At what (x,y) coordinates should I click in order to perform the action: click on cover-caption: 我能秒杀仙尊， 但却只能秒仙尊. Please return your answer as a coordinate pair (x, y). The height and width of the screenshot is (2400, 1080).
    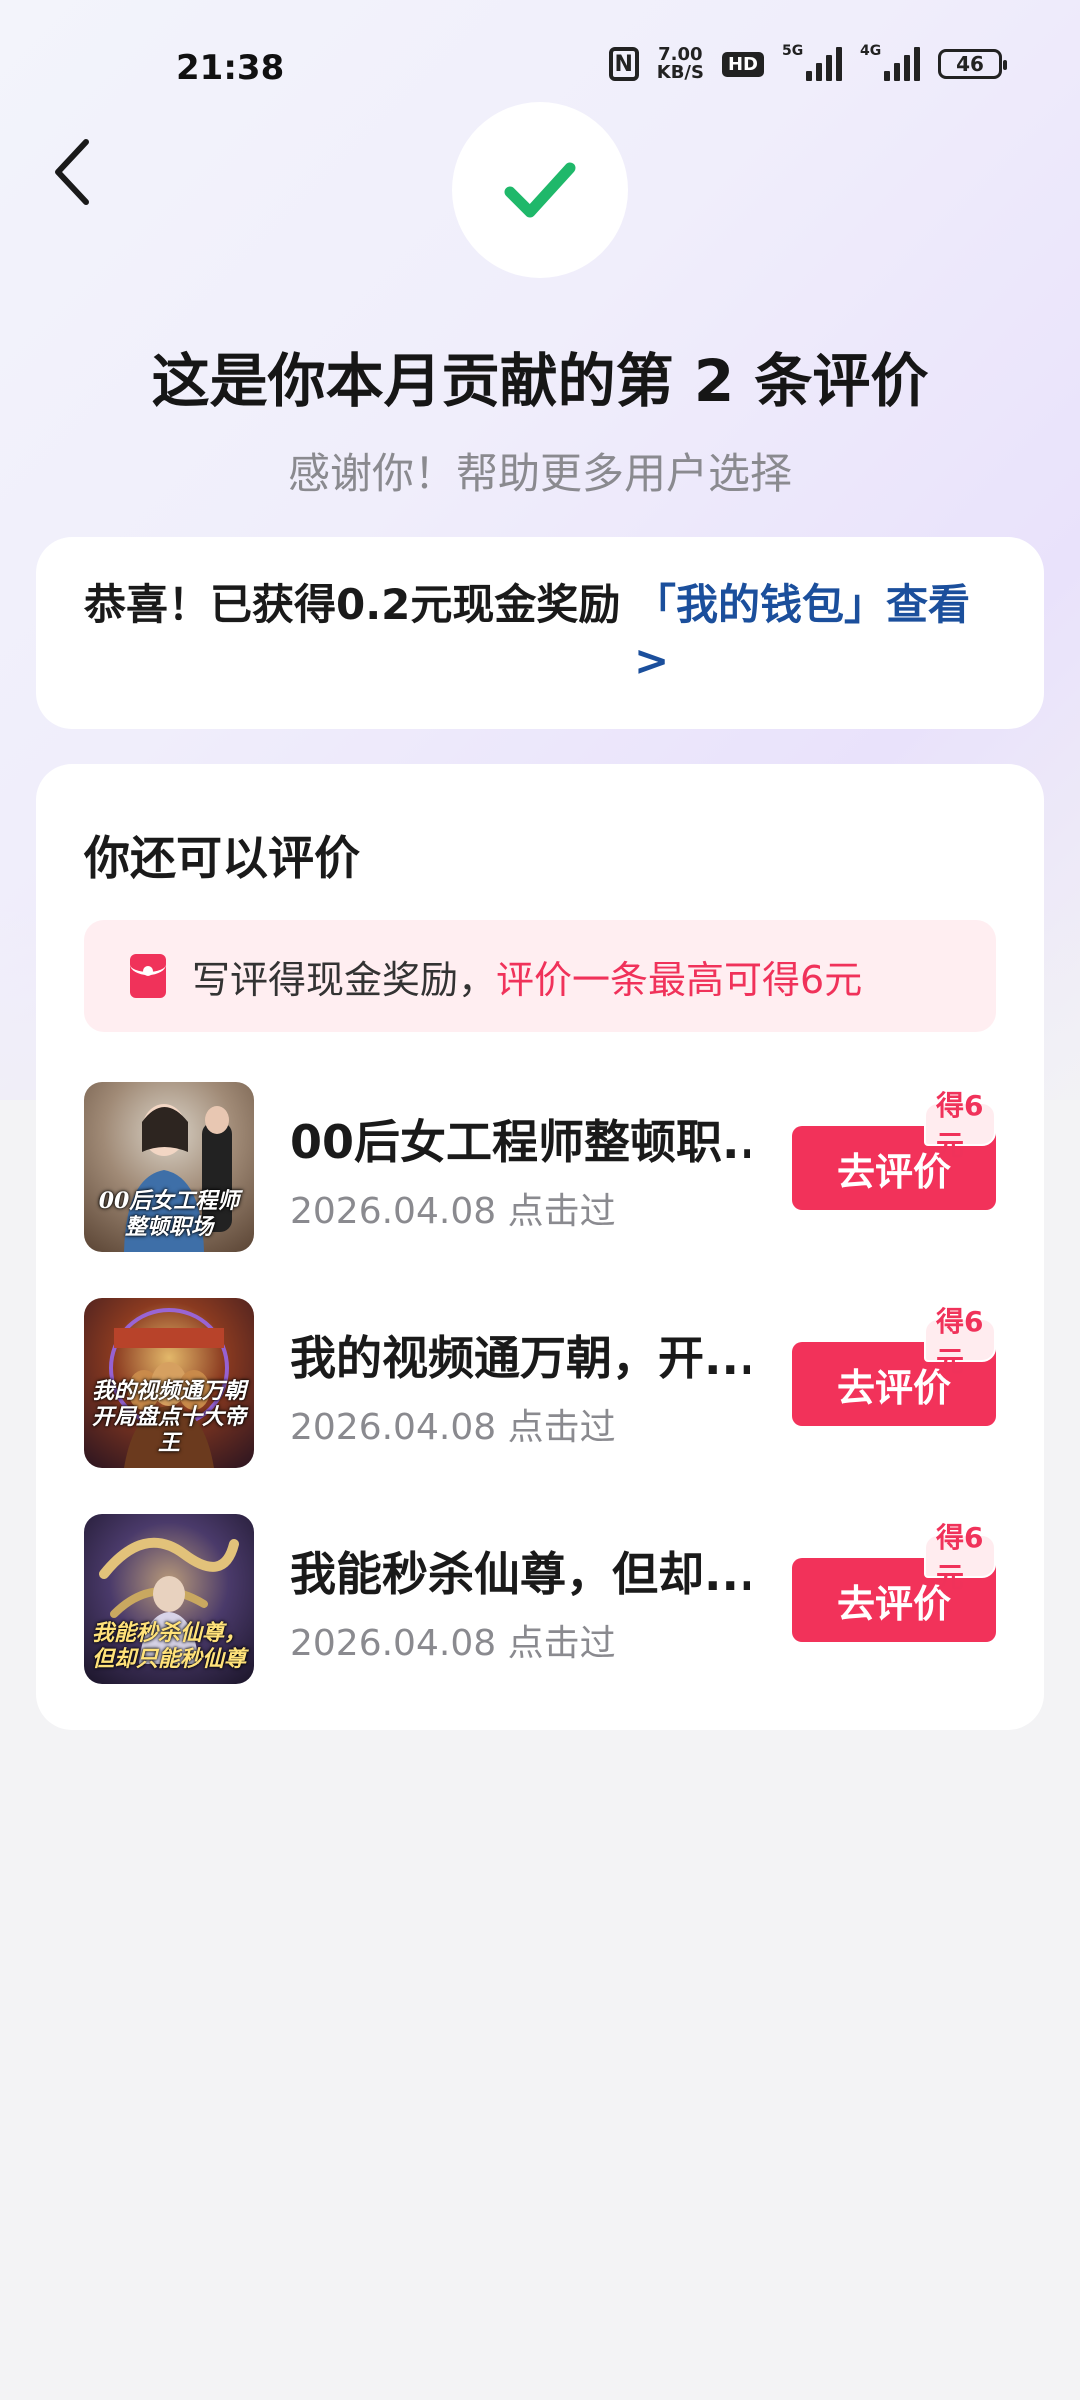
    Looking at the image, I should click on (168, 1646).